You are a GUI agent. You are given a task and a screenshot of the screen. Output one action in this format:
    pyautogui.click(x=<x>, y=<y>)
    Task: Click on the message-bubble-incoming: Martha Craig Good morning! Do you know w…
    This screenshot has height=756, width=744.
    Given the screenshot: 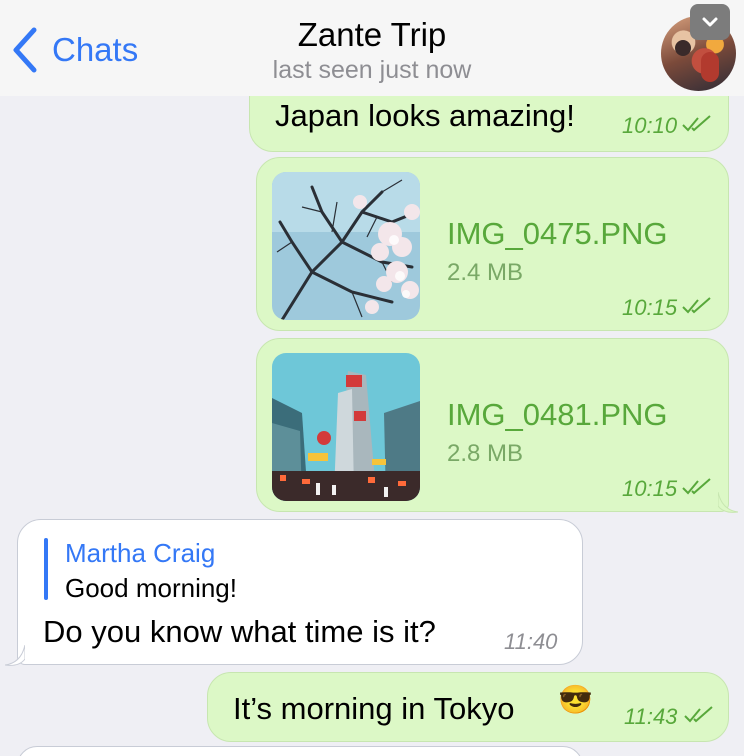 What is the action you would take?
    pyautogui.click(x=300, y=592)
    